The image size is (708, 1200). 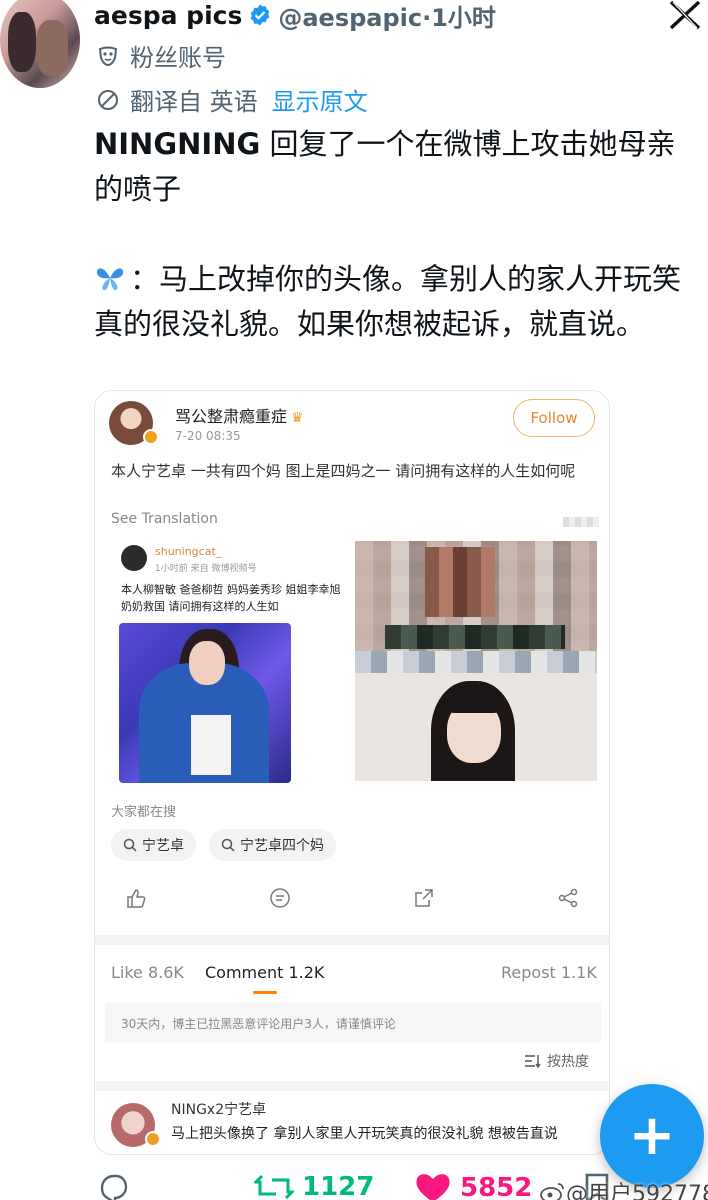 I want to click on tweet-text-bold: NINGNING, so click(x=177, y=144).